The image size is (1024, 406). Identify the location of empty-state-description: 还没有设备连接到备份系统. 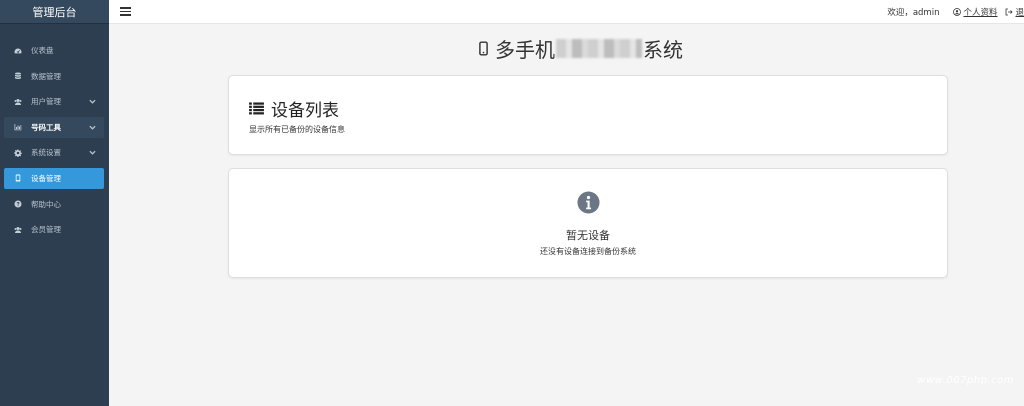
(588, 251).